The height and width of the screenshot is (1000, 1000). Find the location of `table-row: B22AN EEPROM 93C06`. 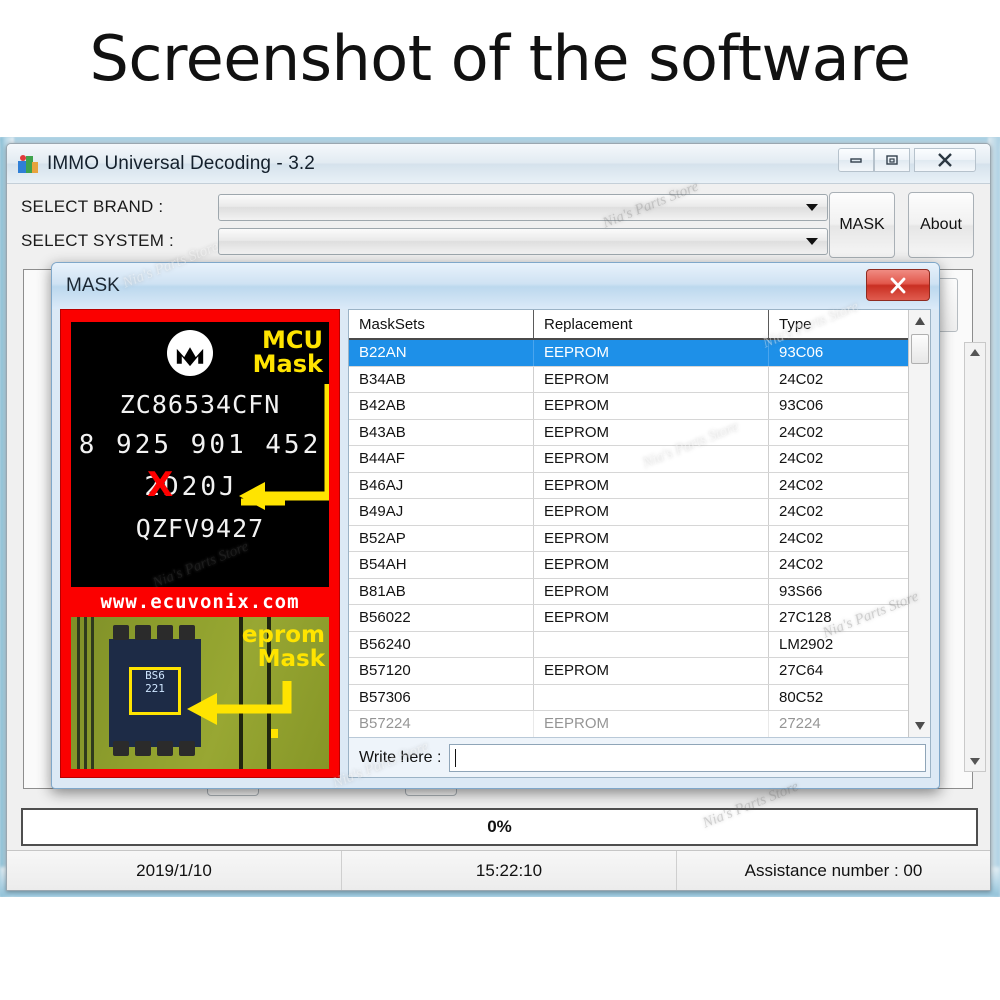

table-row: B22AN EEPROM 93C06 is located at coordinates (628, 353).